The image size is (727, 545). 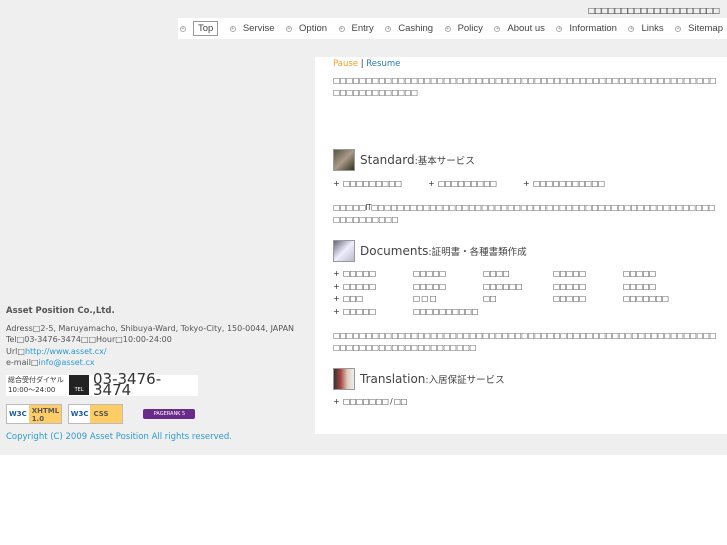 I want to click on translation-title: Translation, so click(x=393, y=378).